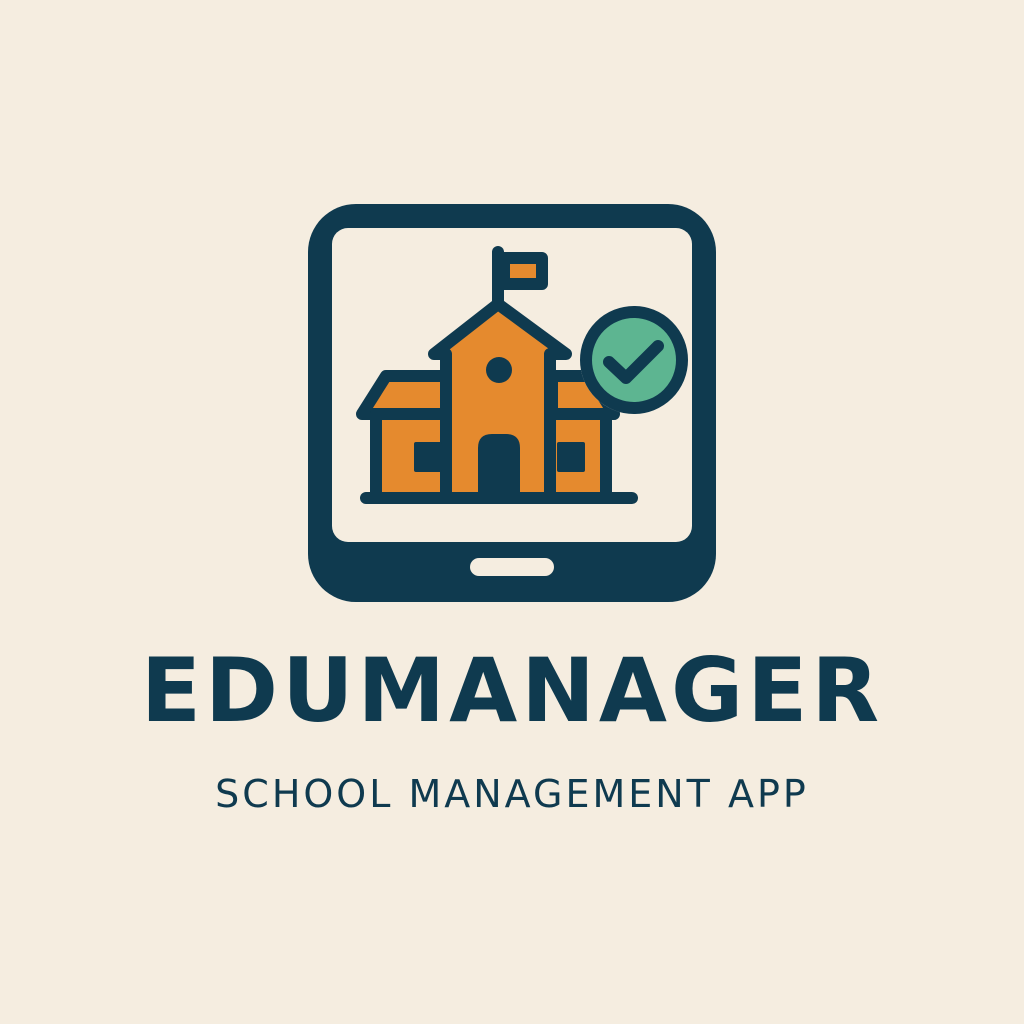 This screenshot has height=1024, width=1024. Describe the element at coordinates (512, 794) in the screenshot. I see `brand-tagline: SCHOOL MANAGEMENT APP` at that location.